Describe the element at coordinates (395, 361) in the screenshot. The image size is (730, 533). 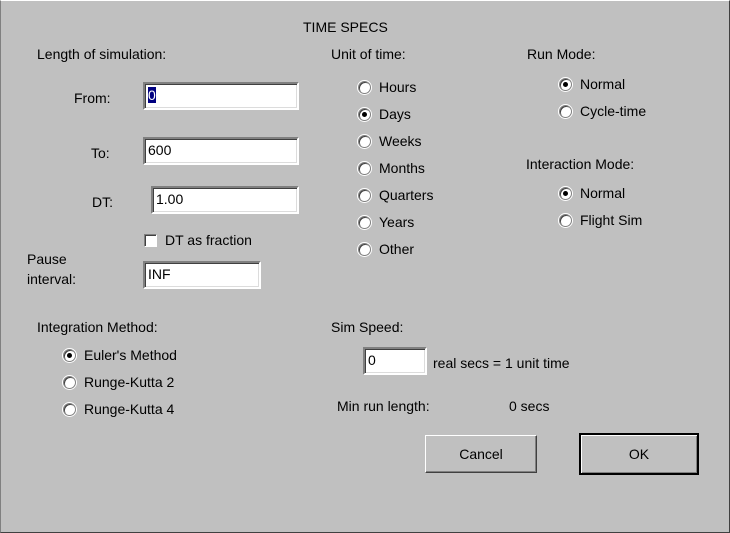
I see `sim-speed-field: 0` at that location.